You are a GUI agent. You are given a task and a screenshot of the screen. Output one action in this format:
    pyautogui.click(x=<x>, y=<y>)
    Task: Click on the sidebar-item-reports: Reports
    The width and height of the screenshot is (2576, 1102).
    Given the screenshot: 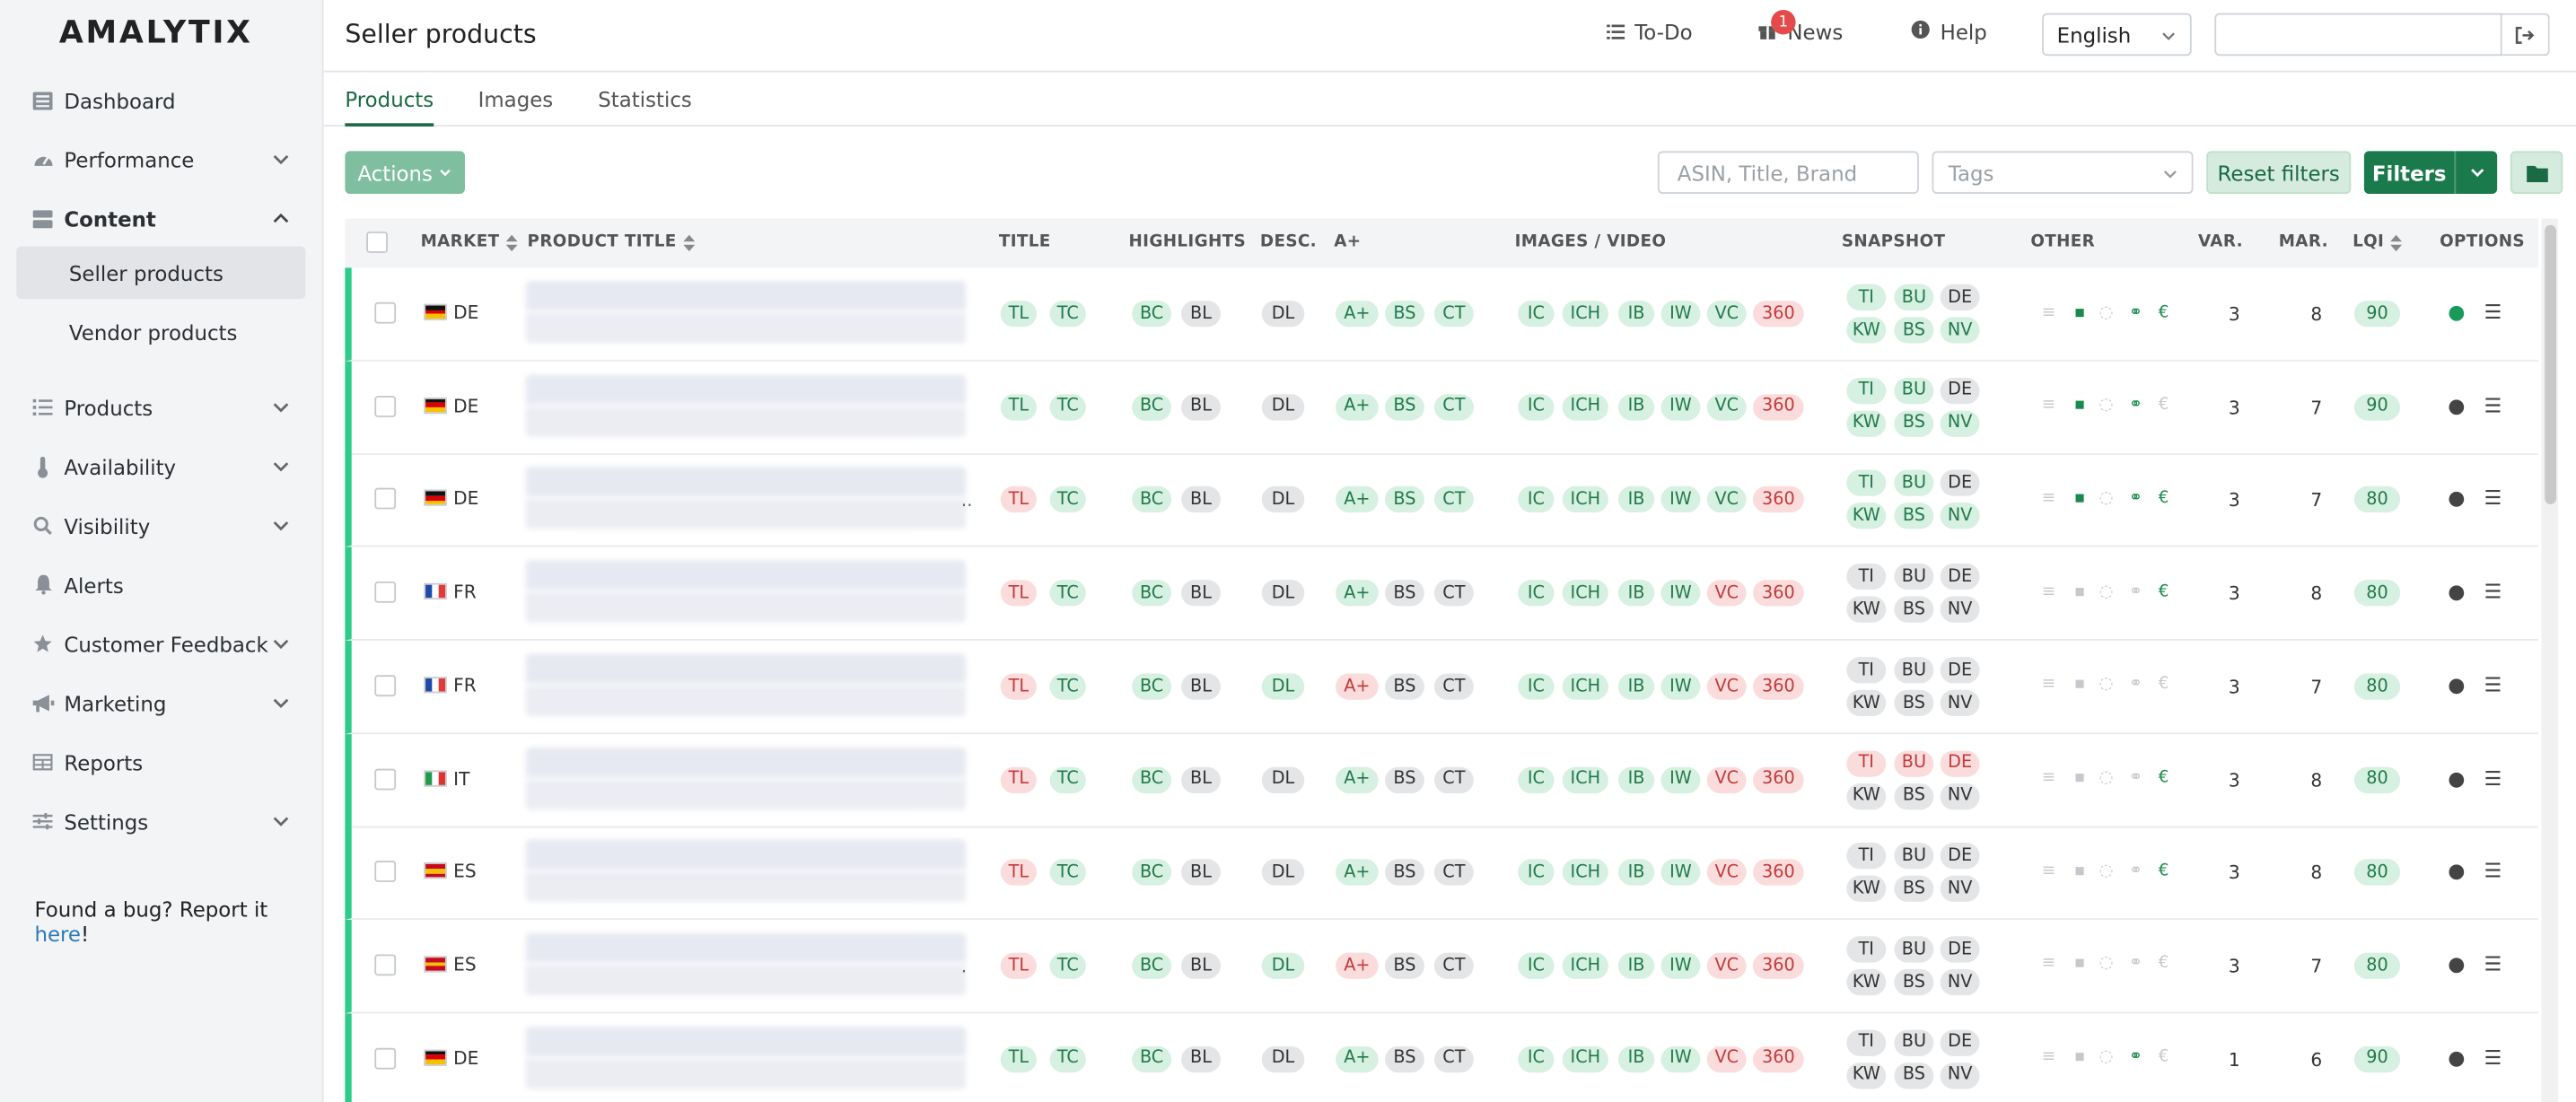 What is the action you would take?
    pyautogui.click(x=162, y=762)
    